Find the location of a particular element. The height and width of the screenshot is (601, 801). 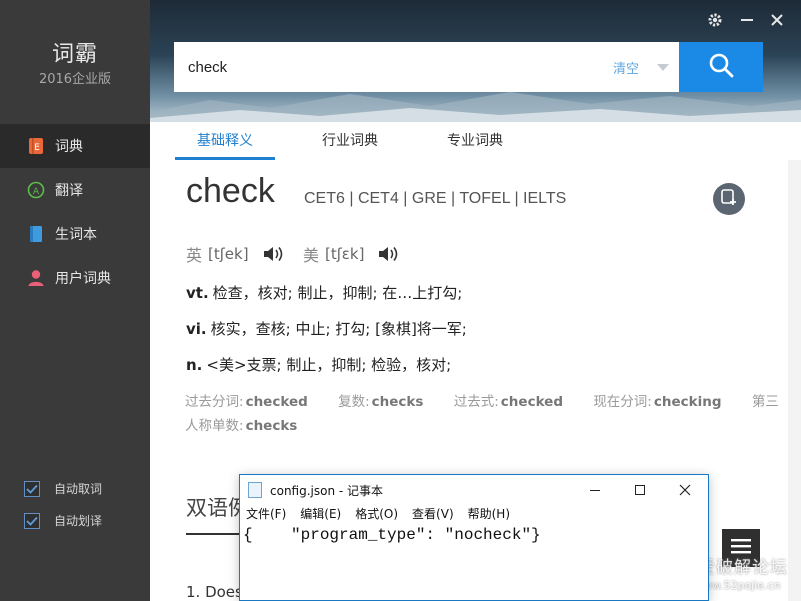

add-note-icon is located at coordinates (729, 199).